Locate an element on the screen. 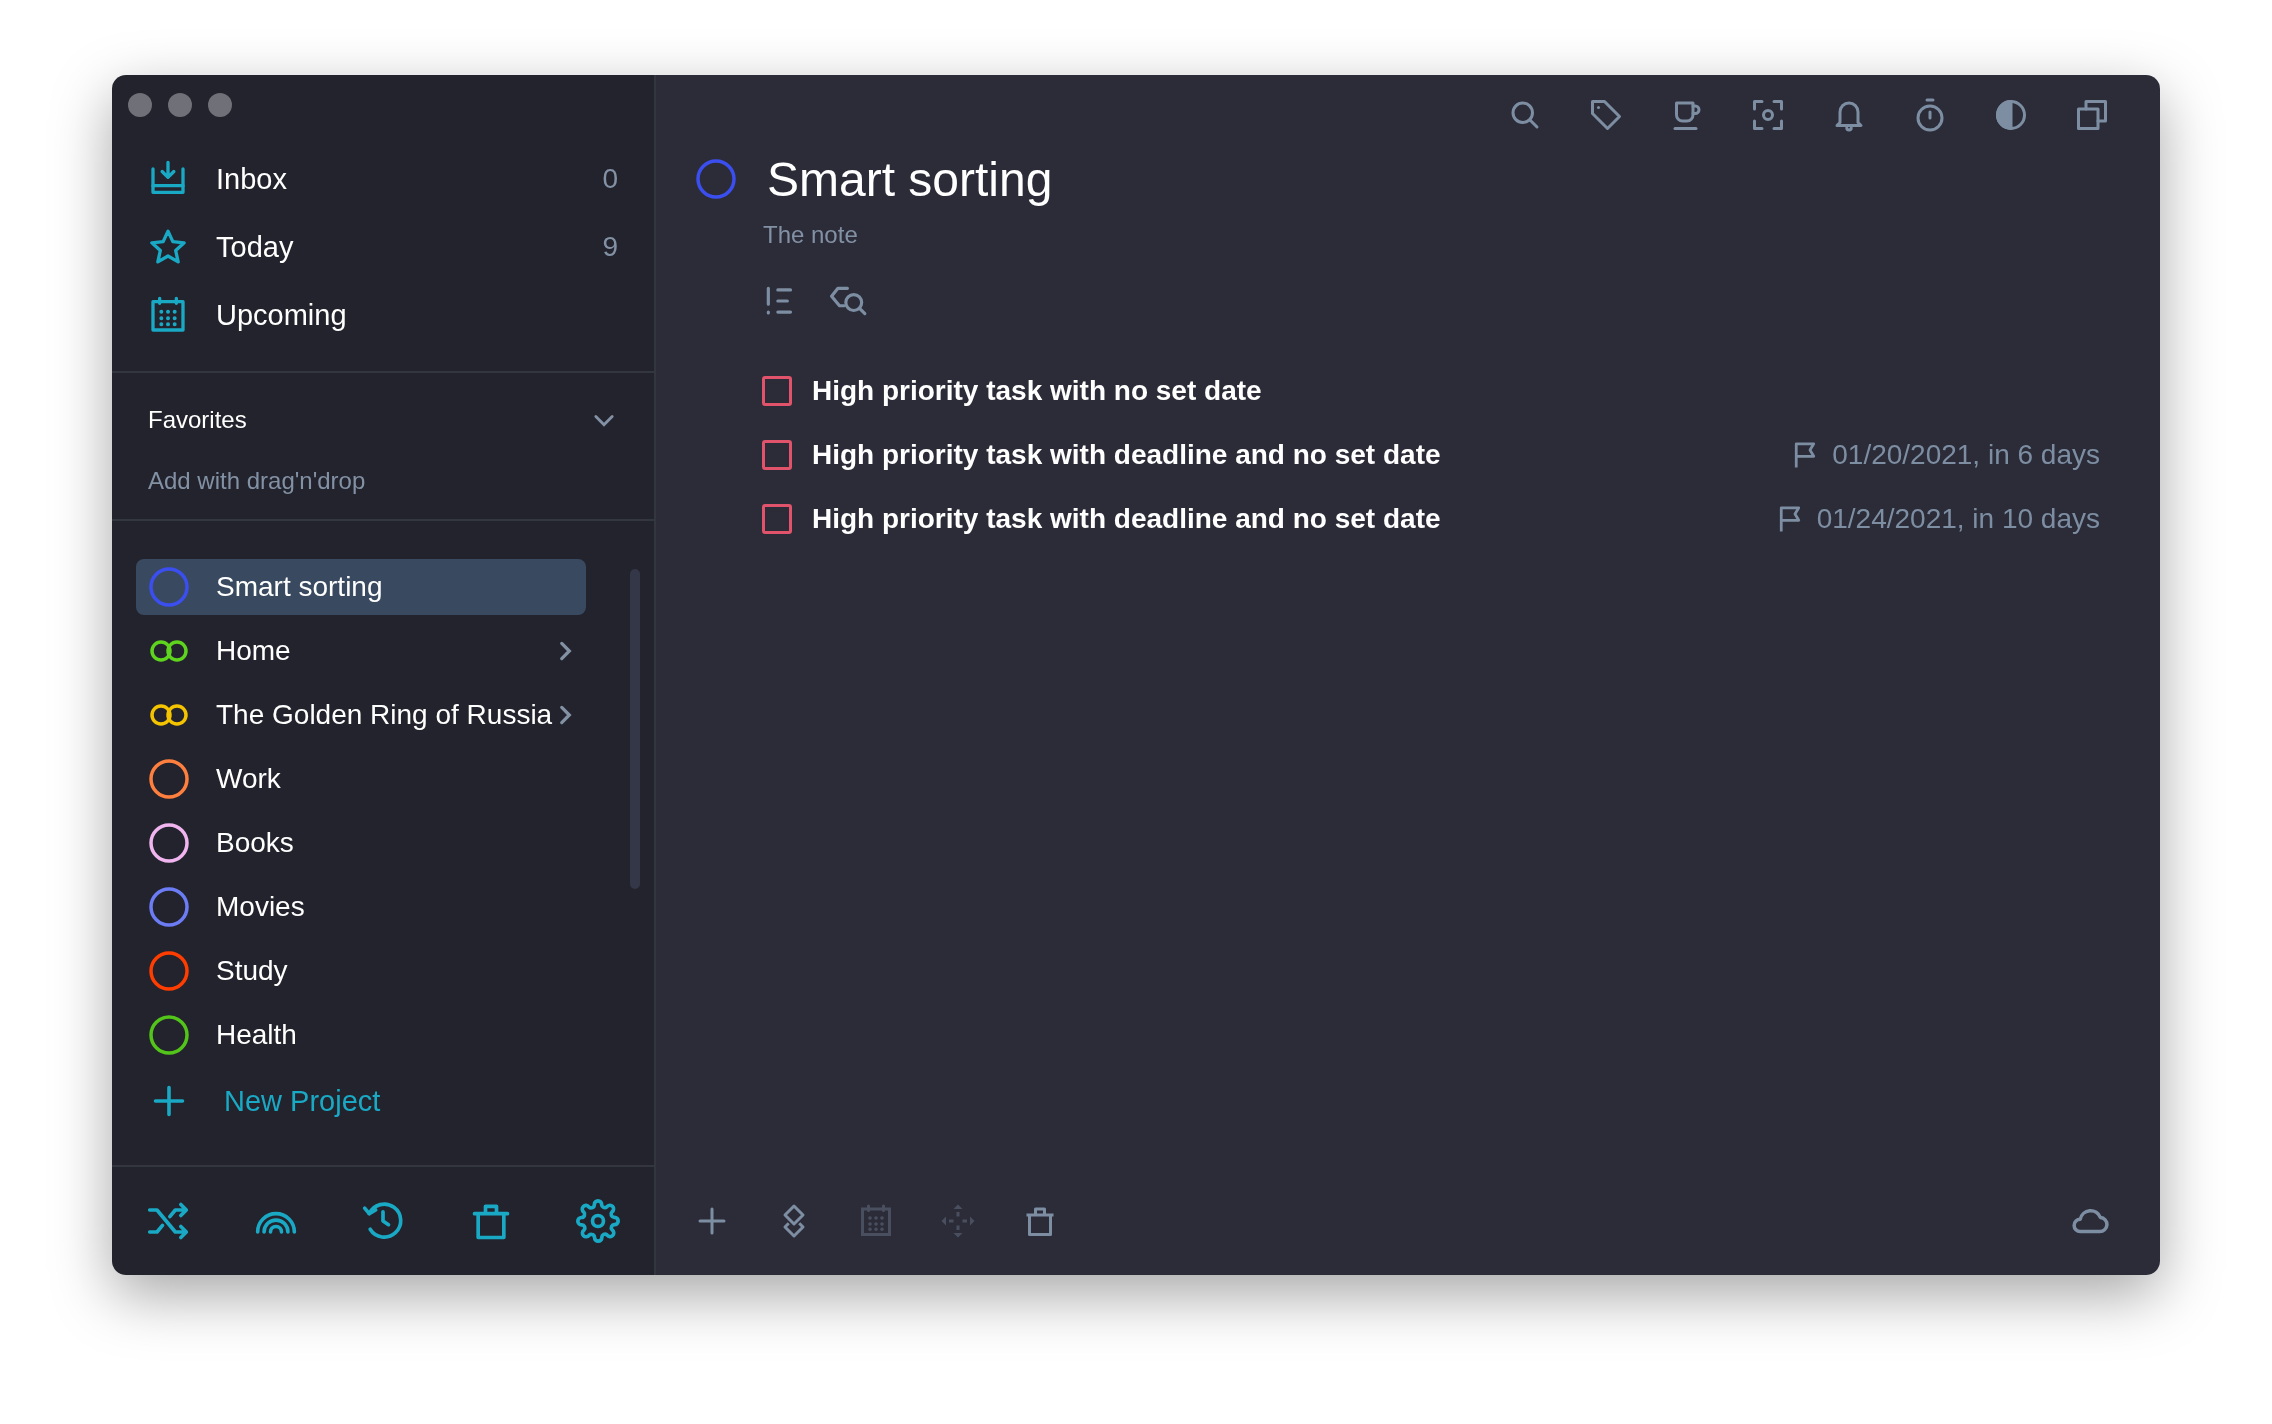 This screenshot has height=1424, width=2272. project-label: The Golden Ring of Russia is located at coordinates (384, 715).